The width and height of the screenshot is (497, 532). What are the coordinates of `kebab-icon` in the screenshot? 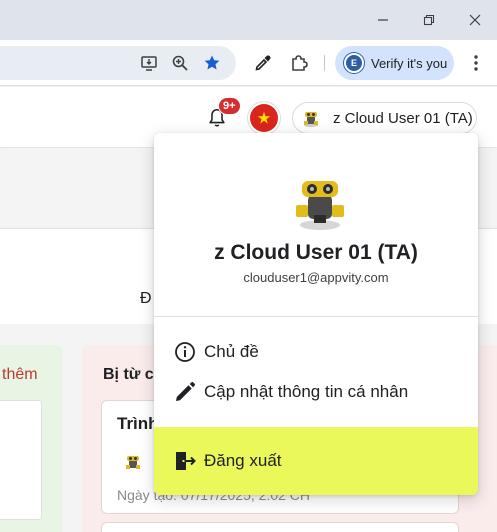 It's located at (476, 63).